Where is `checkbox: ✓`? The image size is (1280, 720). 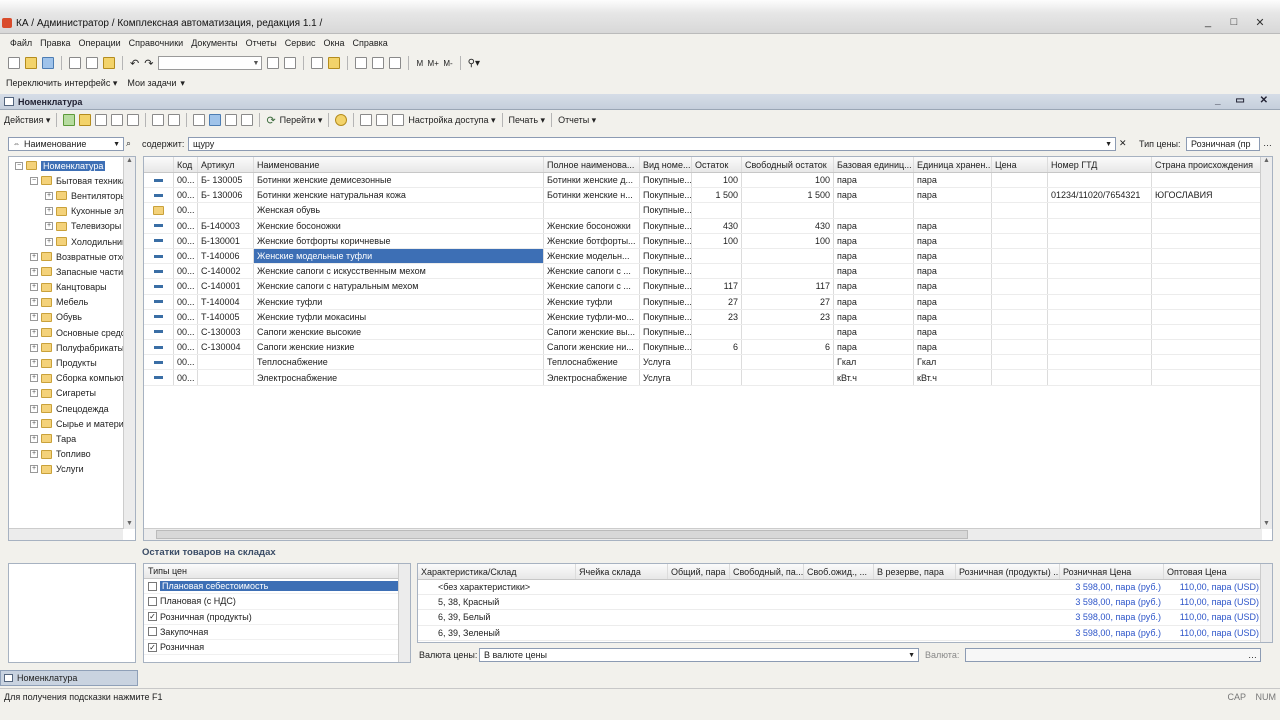 checkbox: ✓ is located at coordinates (152, 617).